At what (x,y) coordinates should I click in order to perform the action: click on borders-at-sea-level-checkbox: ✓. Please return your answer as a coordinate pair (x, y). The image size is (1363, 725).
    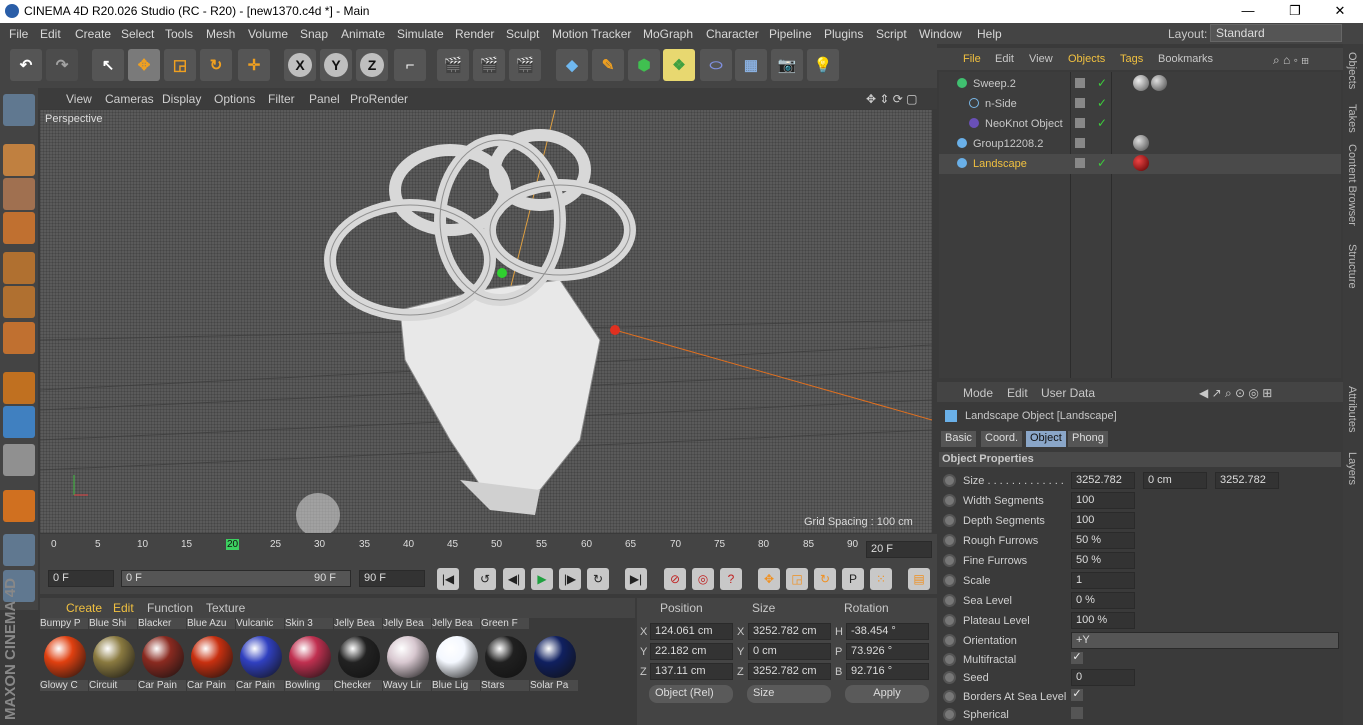
    Looking at the image, I should click on (1077, 695).